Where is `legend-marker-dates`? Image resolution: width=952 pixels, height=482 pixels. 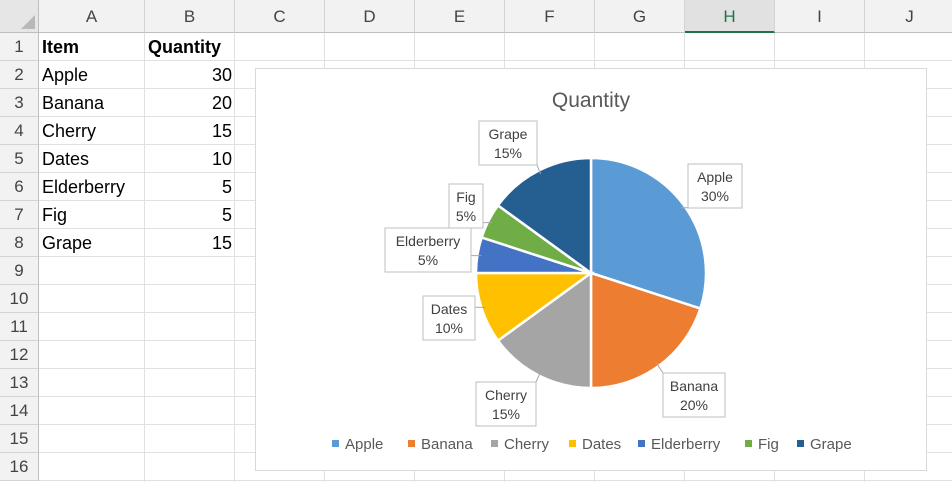 legend-marker-dates is located at coordinates (572, 443).